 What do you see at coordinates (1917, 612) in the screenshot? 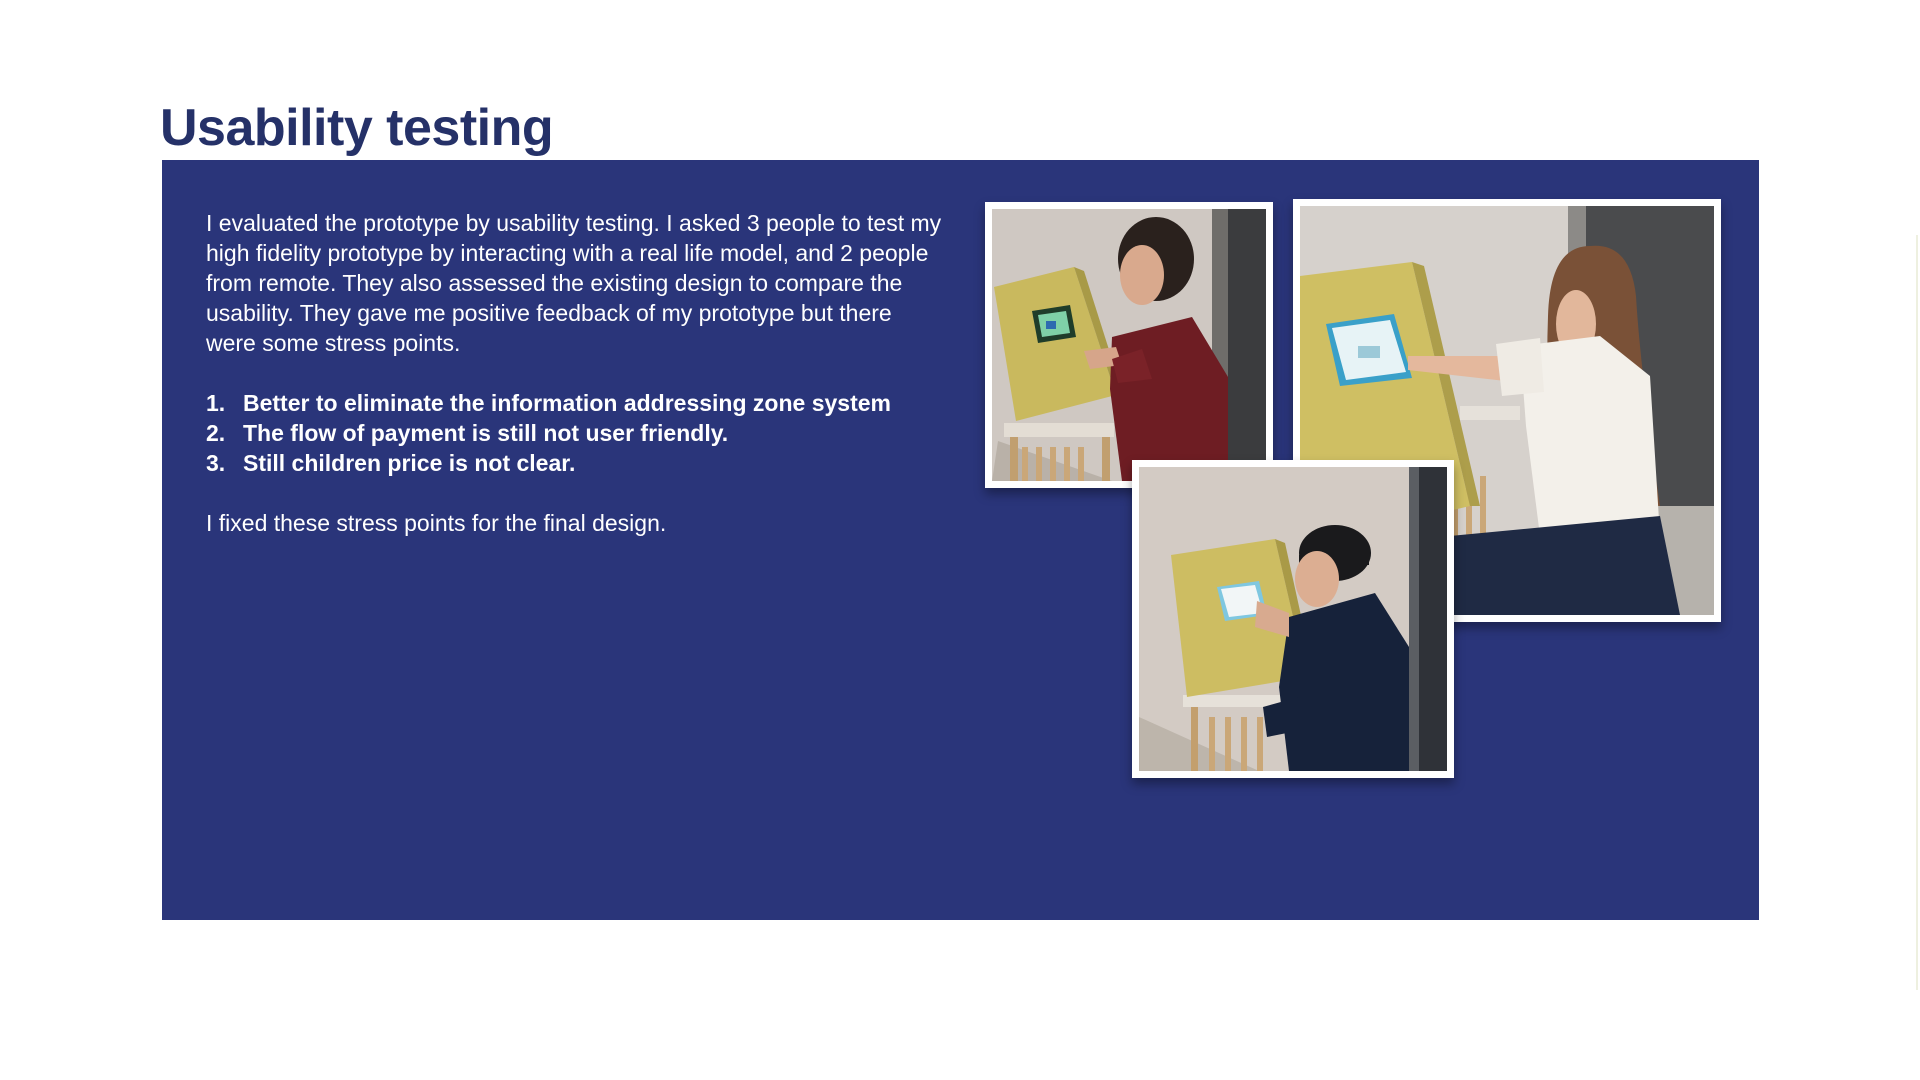
I see `edge-divider` at bounding box center [1917, 612].